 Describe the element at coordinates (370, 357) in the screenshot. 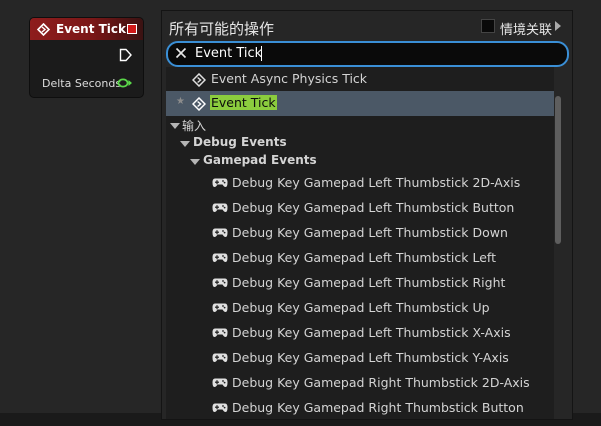

I see `action-label: Debug Key Gamepad Left Thumbstick Y-Axis` at that location.